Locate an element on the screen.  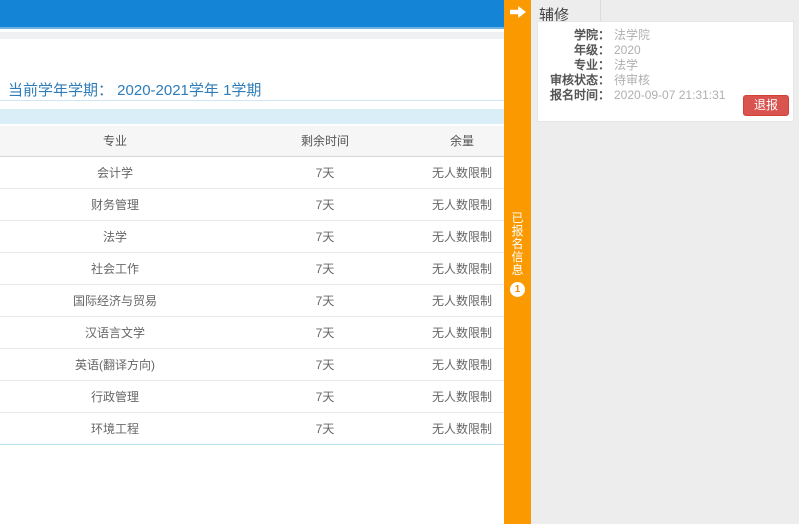
cell-major: 社会工作 is located at coordinates (115, 268).